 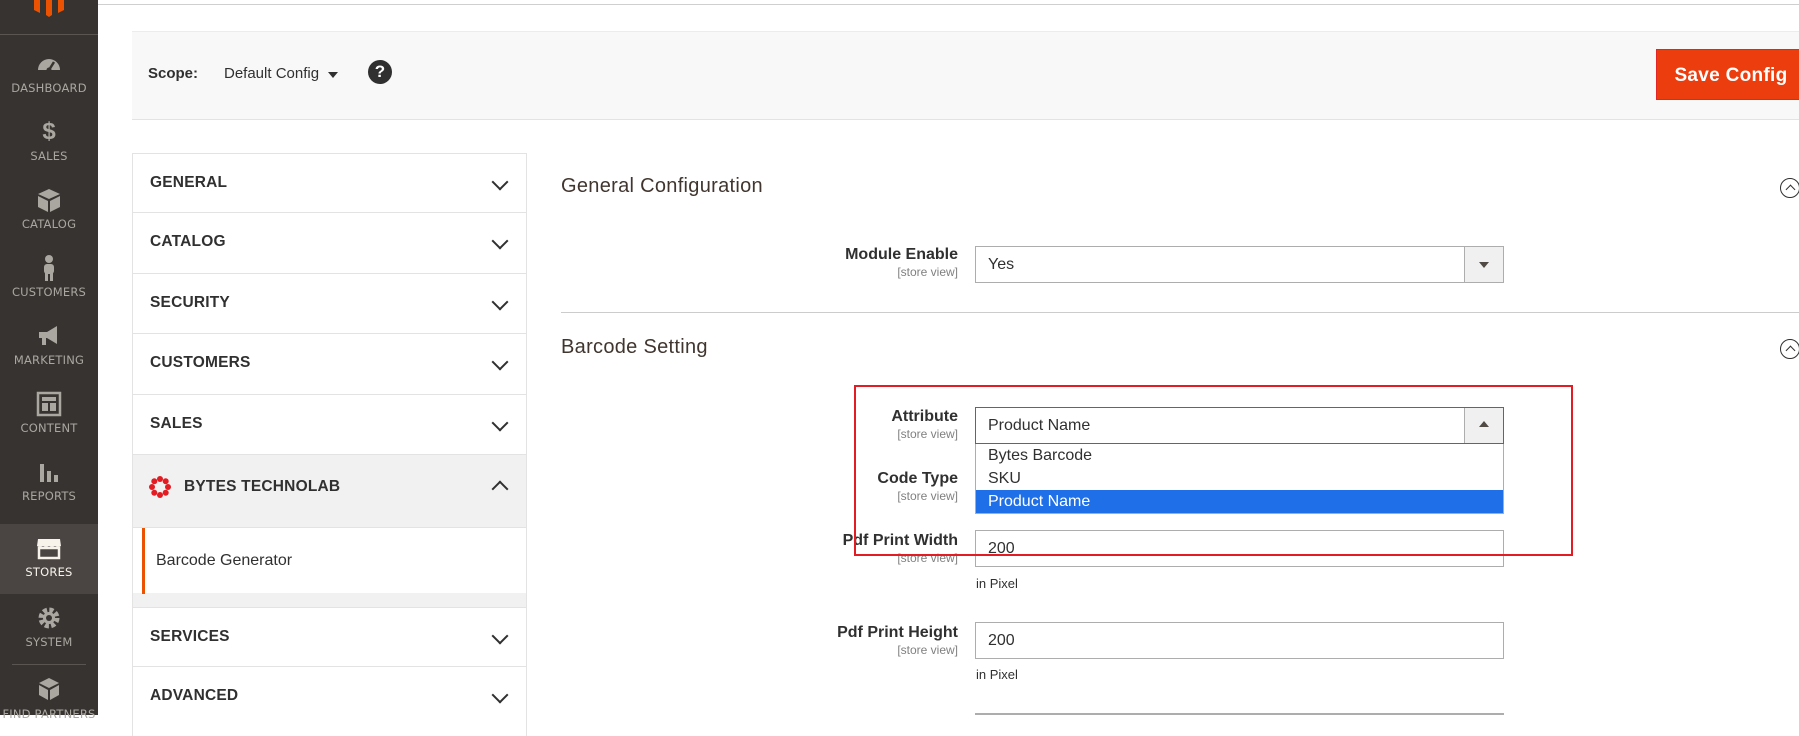 What do you see at coordinates (49, 224) in the screenshot?
I see `nav-label: CATALOG` at bounding box center [49, 224].